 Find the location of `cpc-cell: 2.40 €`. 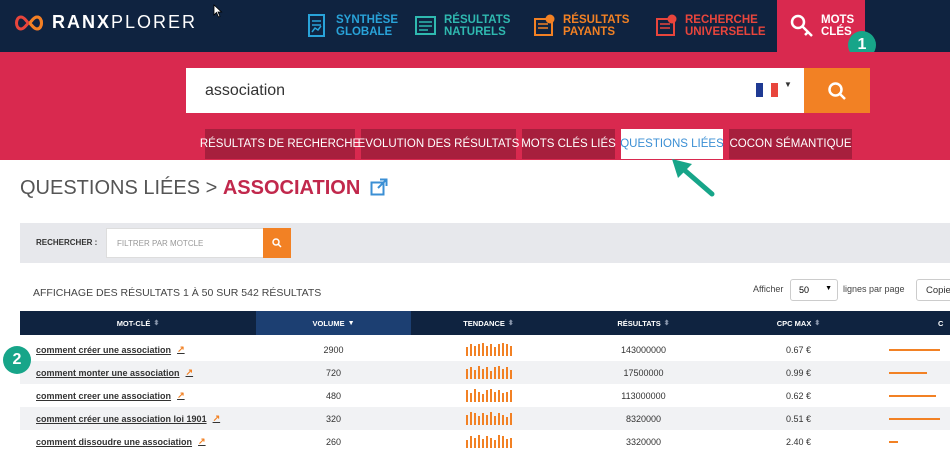

cpc-cell: 2.40 € is located at coordinates (798, 441).